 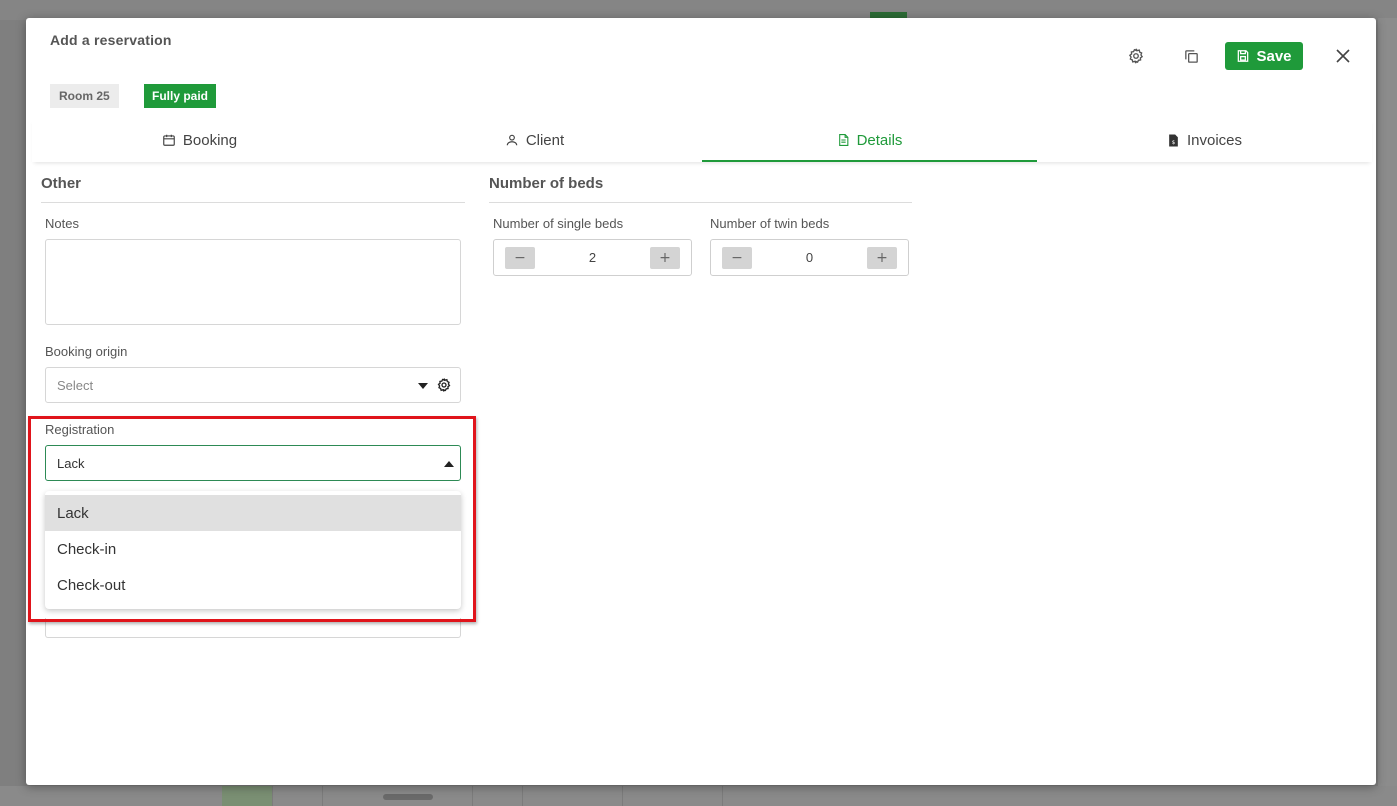 I want to click on single-beds-label: Number of single beds, so click(x=558, y=223).